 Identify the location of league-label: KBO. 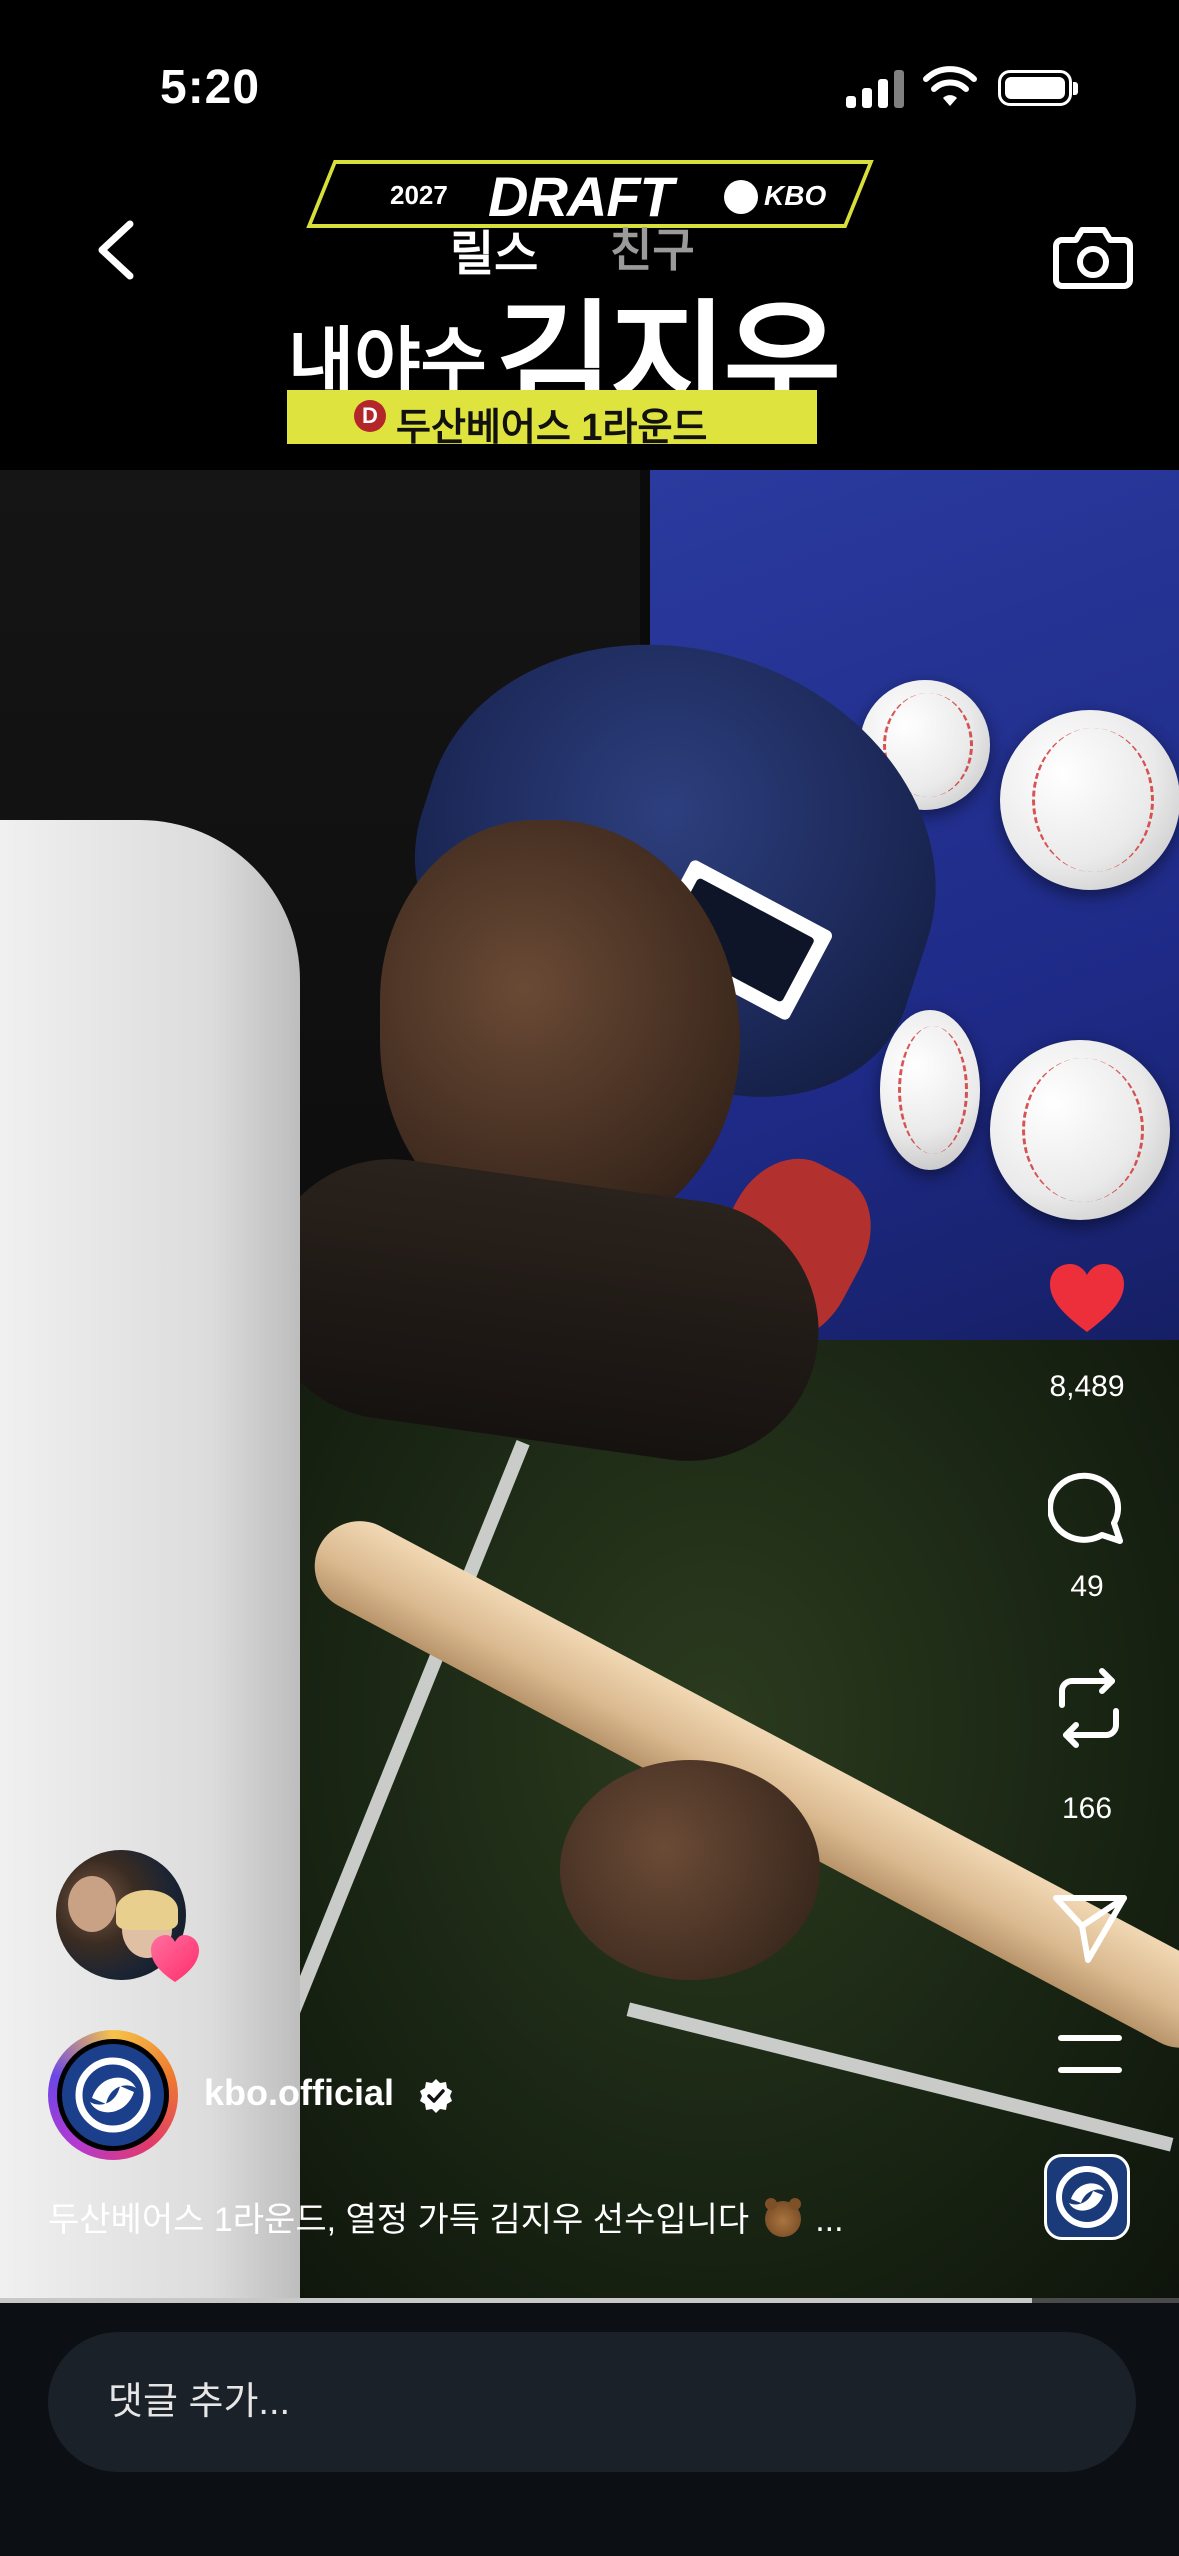
(795, 195).